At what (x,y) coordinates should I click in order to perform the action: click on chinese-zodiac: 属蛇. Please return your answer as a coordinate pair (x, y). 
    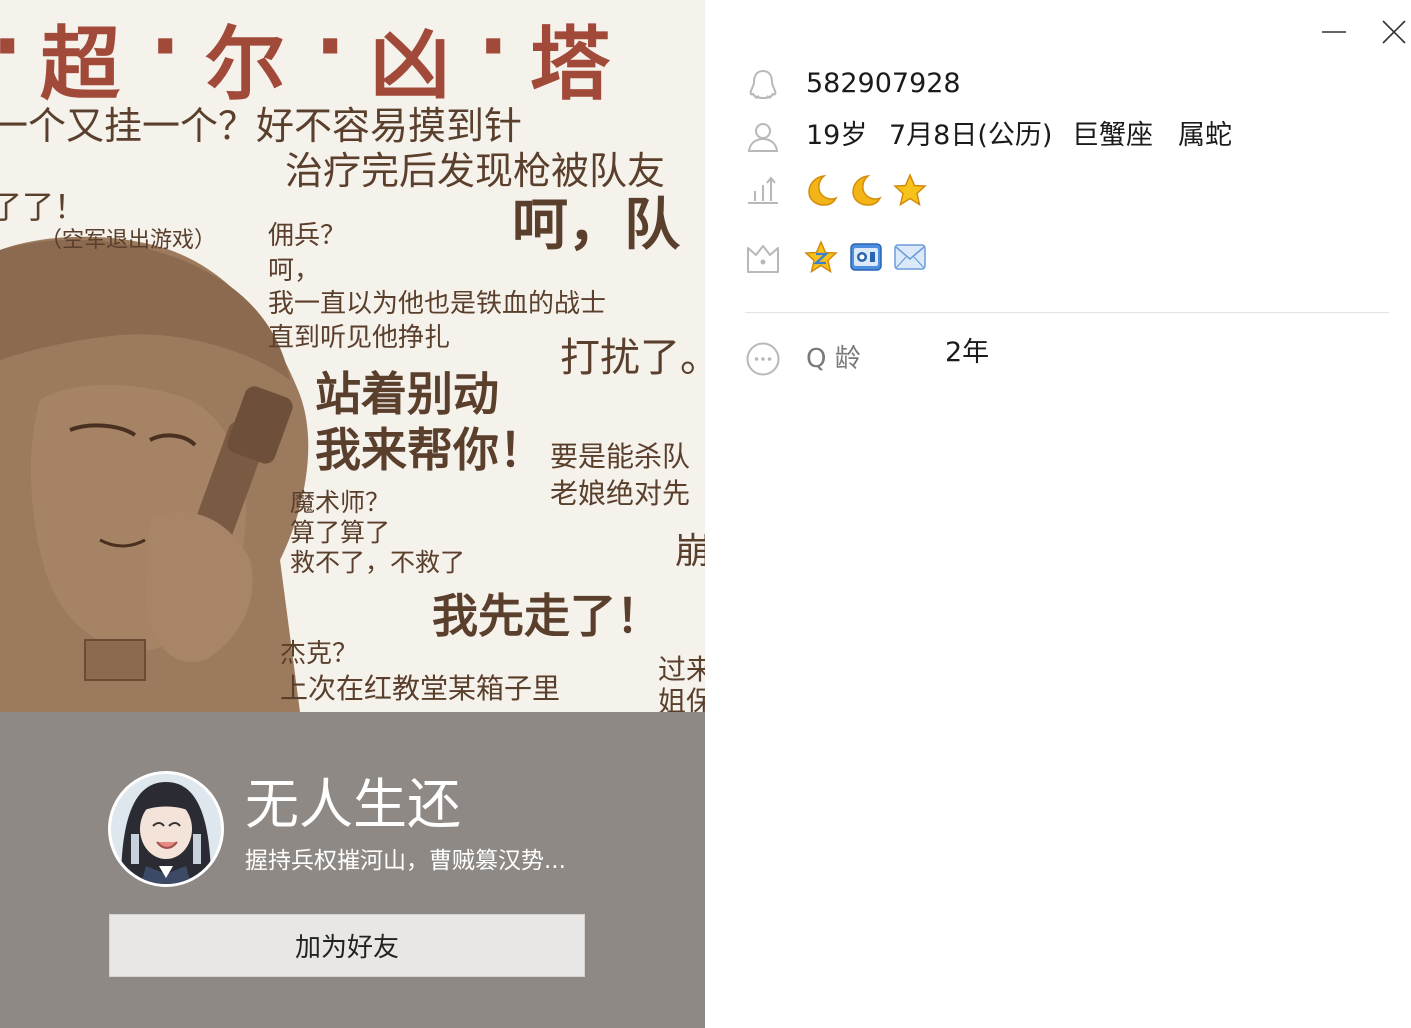
    Looking at the image, I should click on (1205, 135).